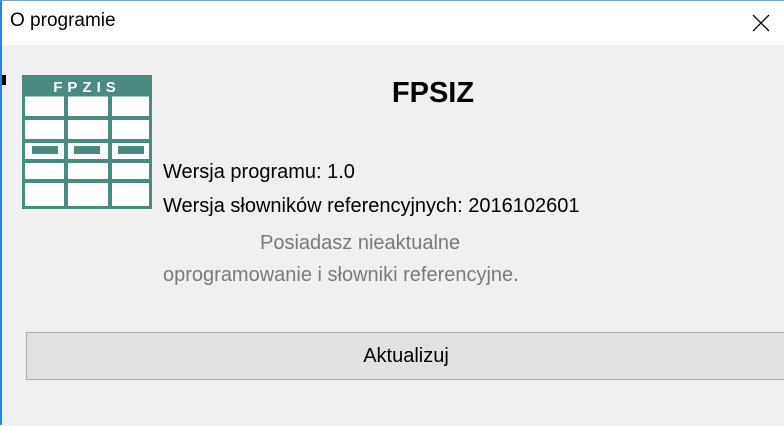 The width and height of the screenshot is (784, 426). Describe the element at coordinates (433, 93) in the screenshot. I see `app-title: FPSIZ` at that location.